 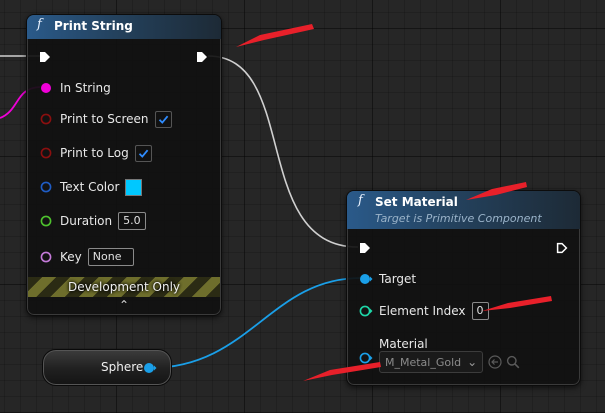 What do you see at coordinates (416, 202) in the screenshot?
I see `set-material-title: Set Material` at bounding box center [416, 202].